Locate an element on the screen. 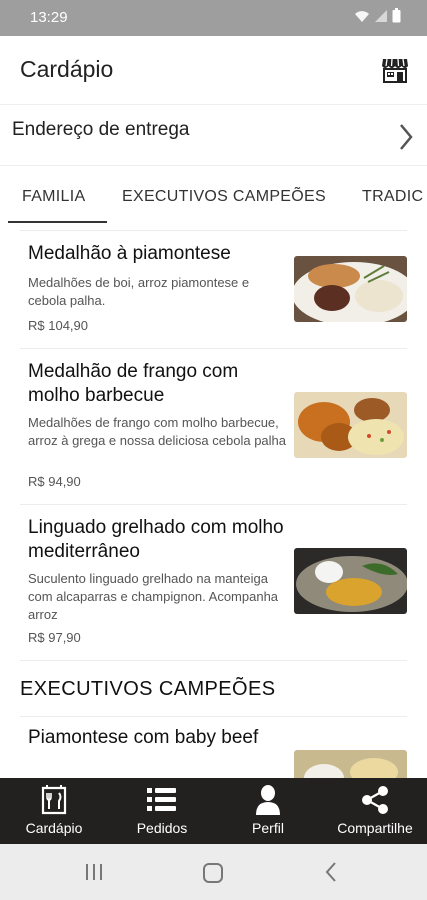  nav-pedidos: Pedidos is located at coordinates (162, 811).